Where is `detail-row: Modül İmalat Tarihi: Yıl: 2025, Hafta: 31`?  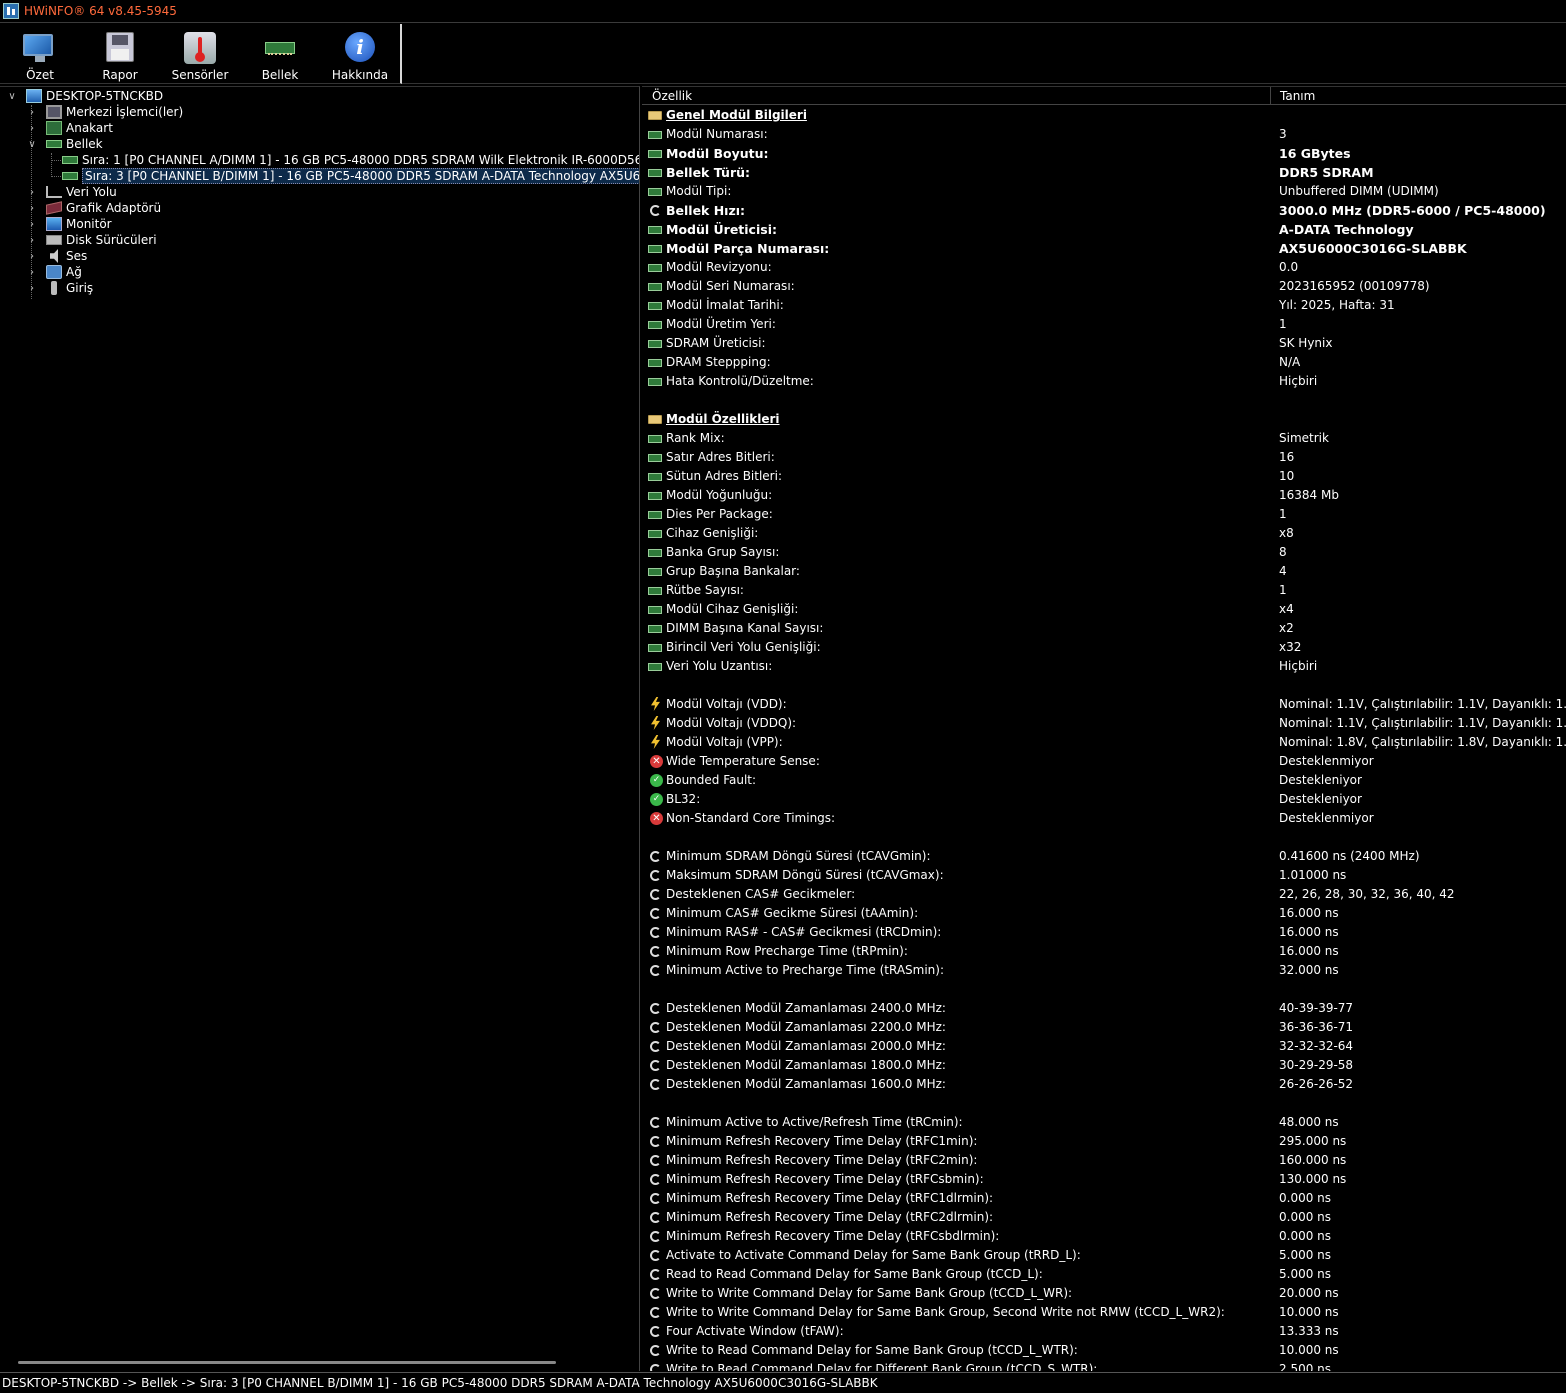
detail-row: Modül İmalat Tarihi: Yıl: 2025, Hafta: 31 is located at coordinates (1104, 305).